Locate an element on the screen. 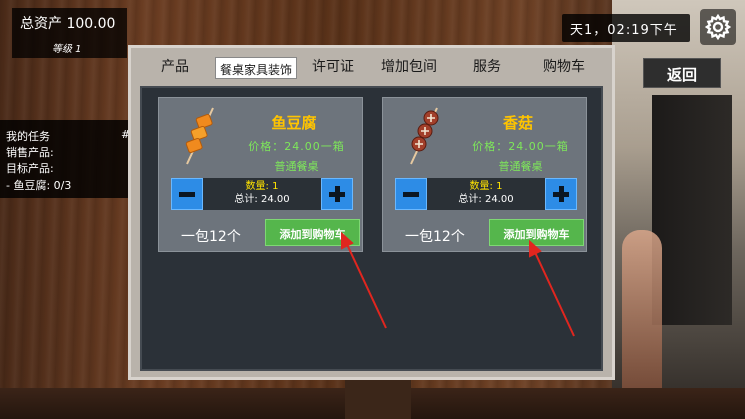 Image resolution: width=745 pixels, height=419 pixels. guide-arrows is located at coordinates (458, 284).